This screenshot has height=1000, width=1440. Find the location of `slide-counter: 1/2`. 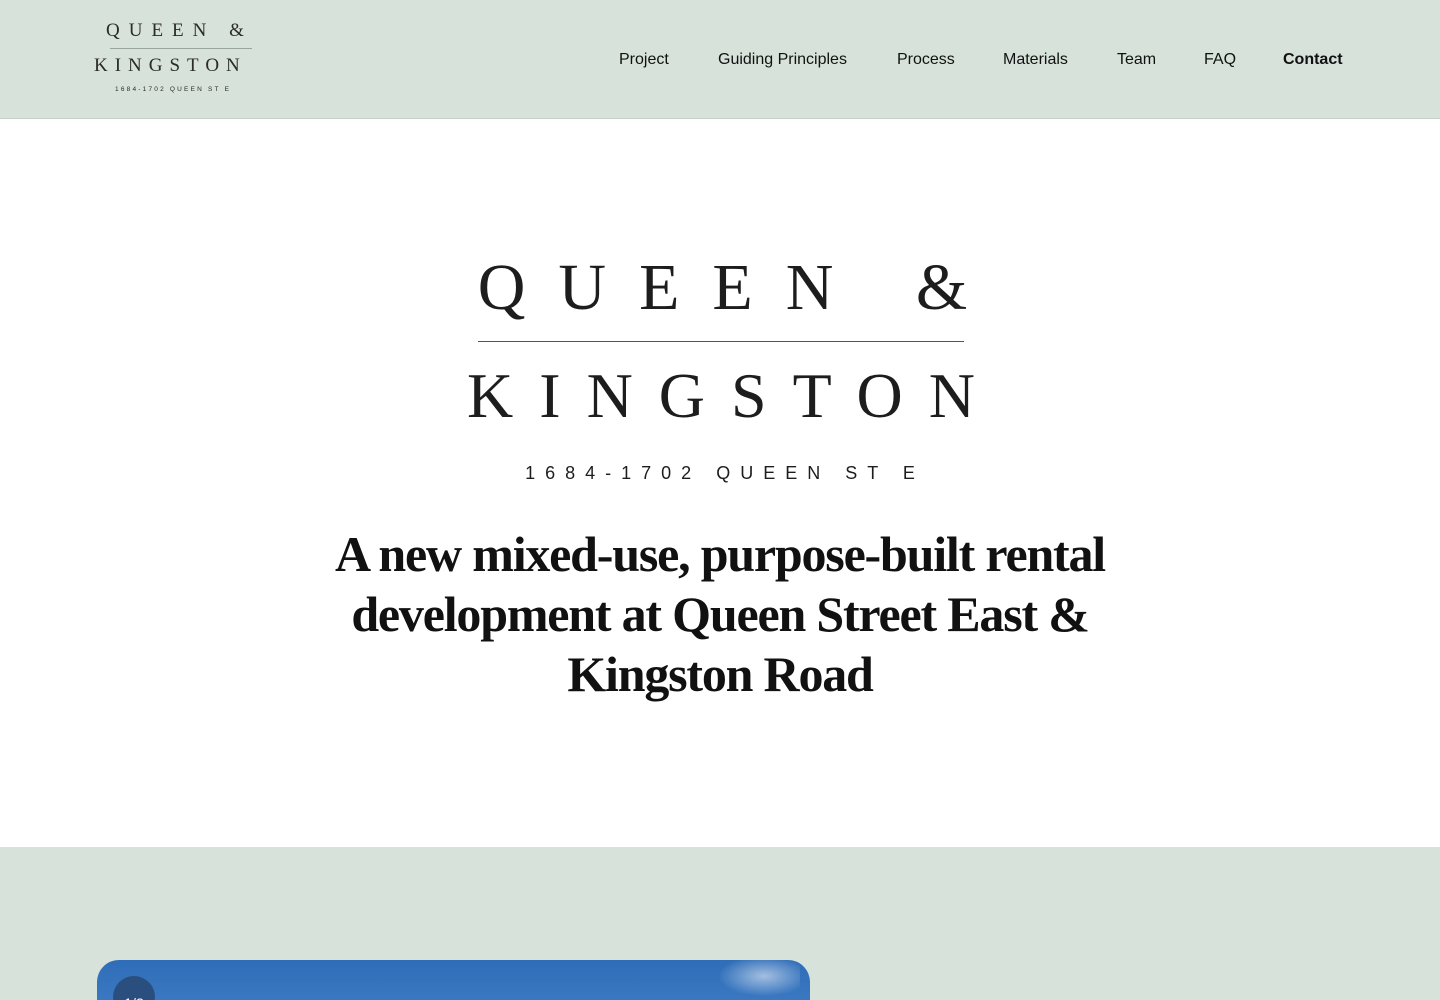

slide-counter: 1/2 is located at coordinates (134, 988).